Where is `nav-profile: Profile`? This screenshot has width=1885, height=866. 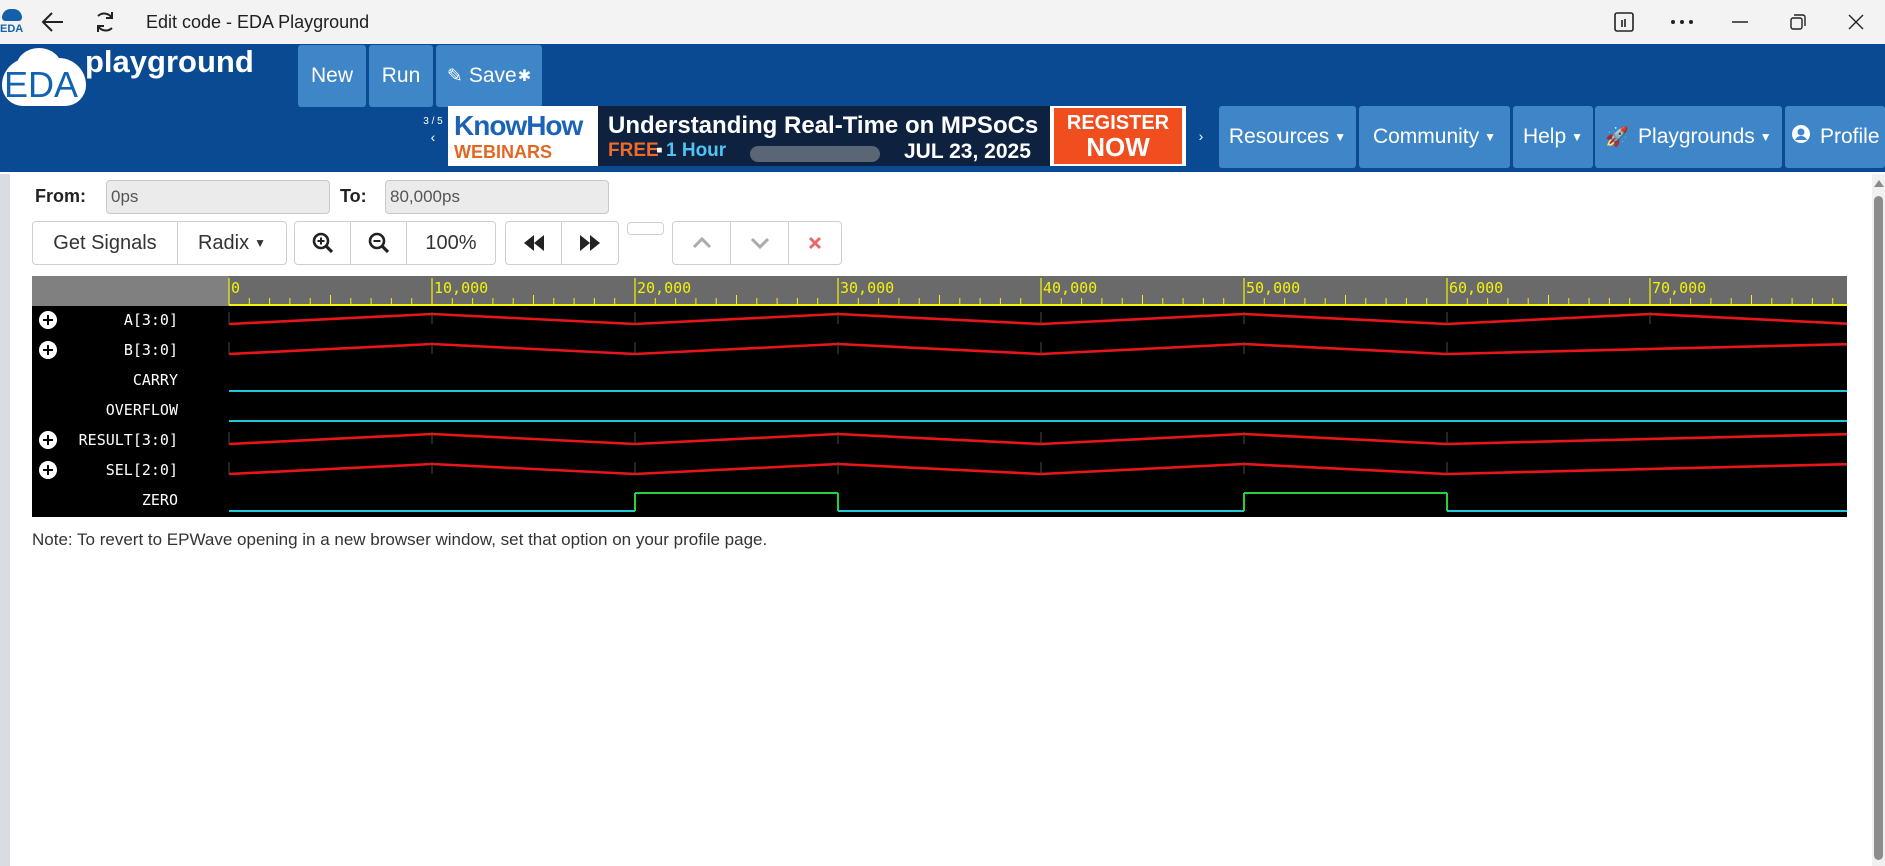
nav-profile: Profile is located at coordinates (1835, 137).